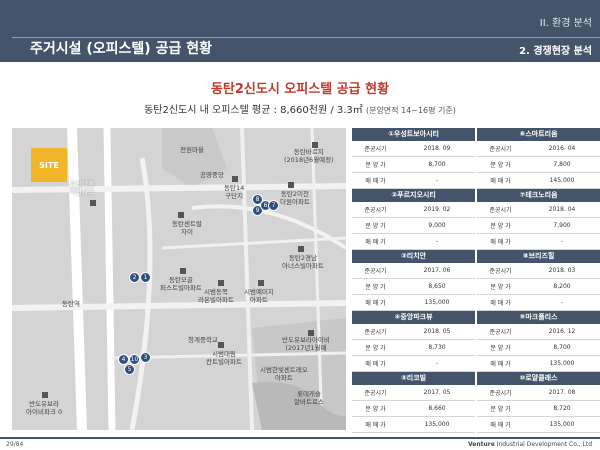  Describe the element at coordinates (273, 205) in the screenshot. I see `map-pin: 7` at that location.